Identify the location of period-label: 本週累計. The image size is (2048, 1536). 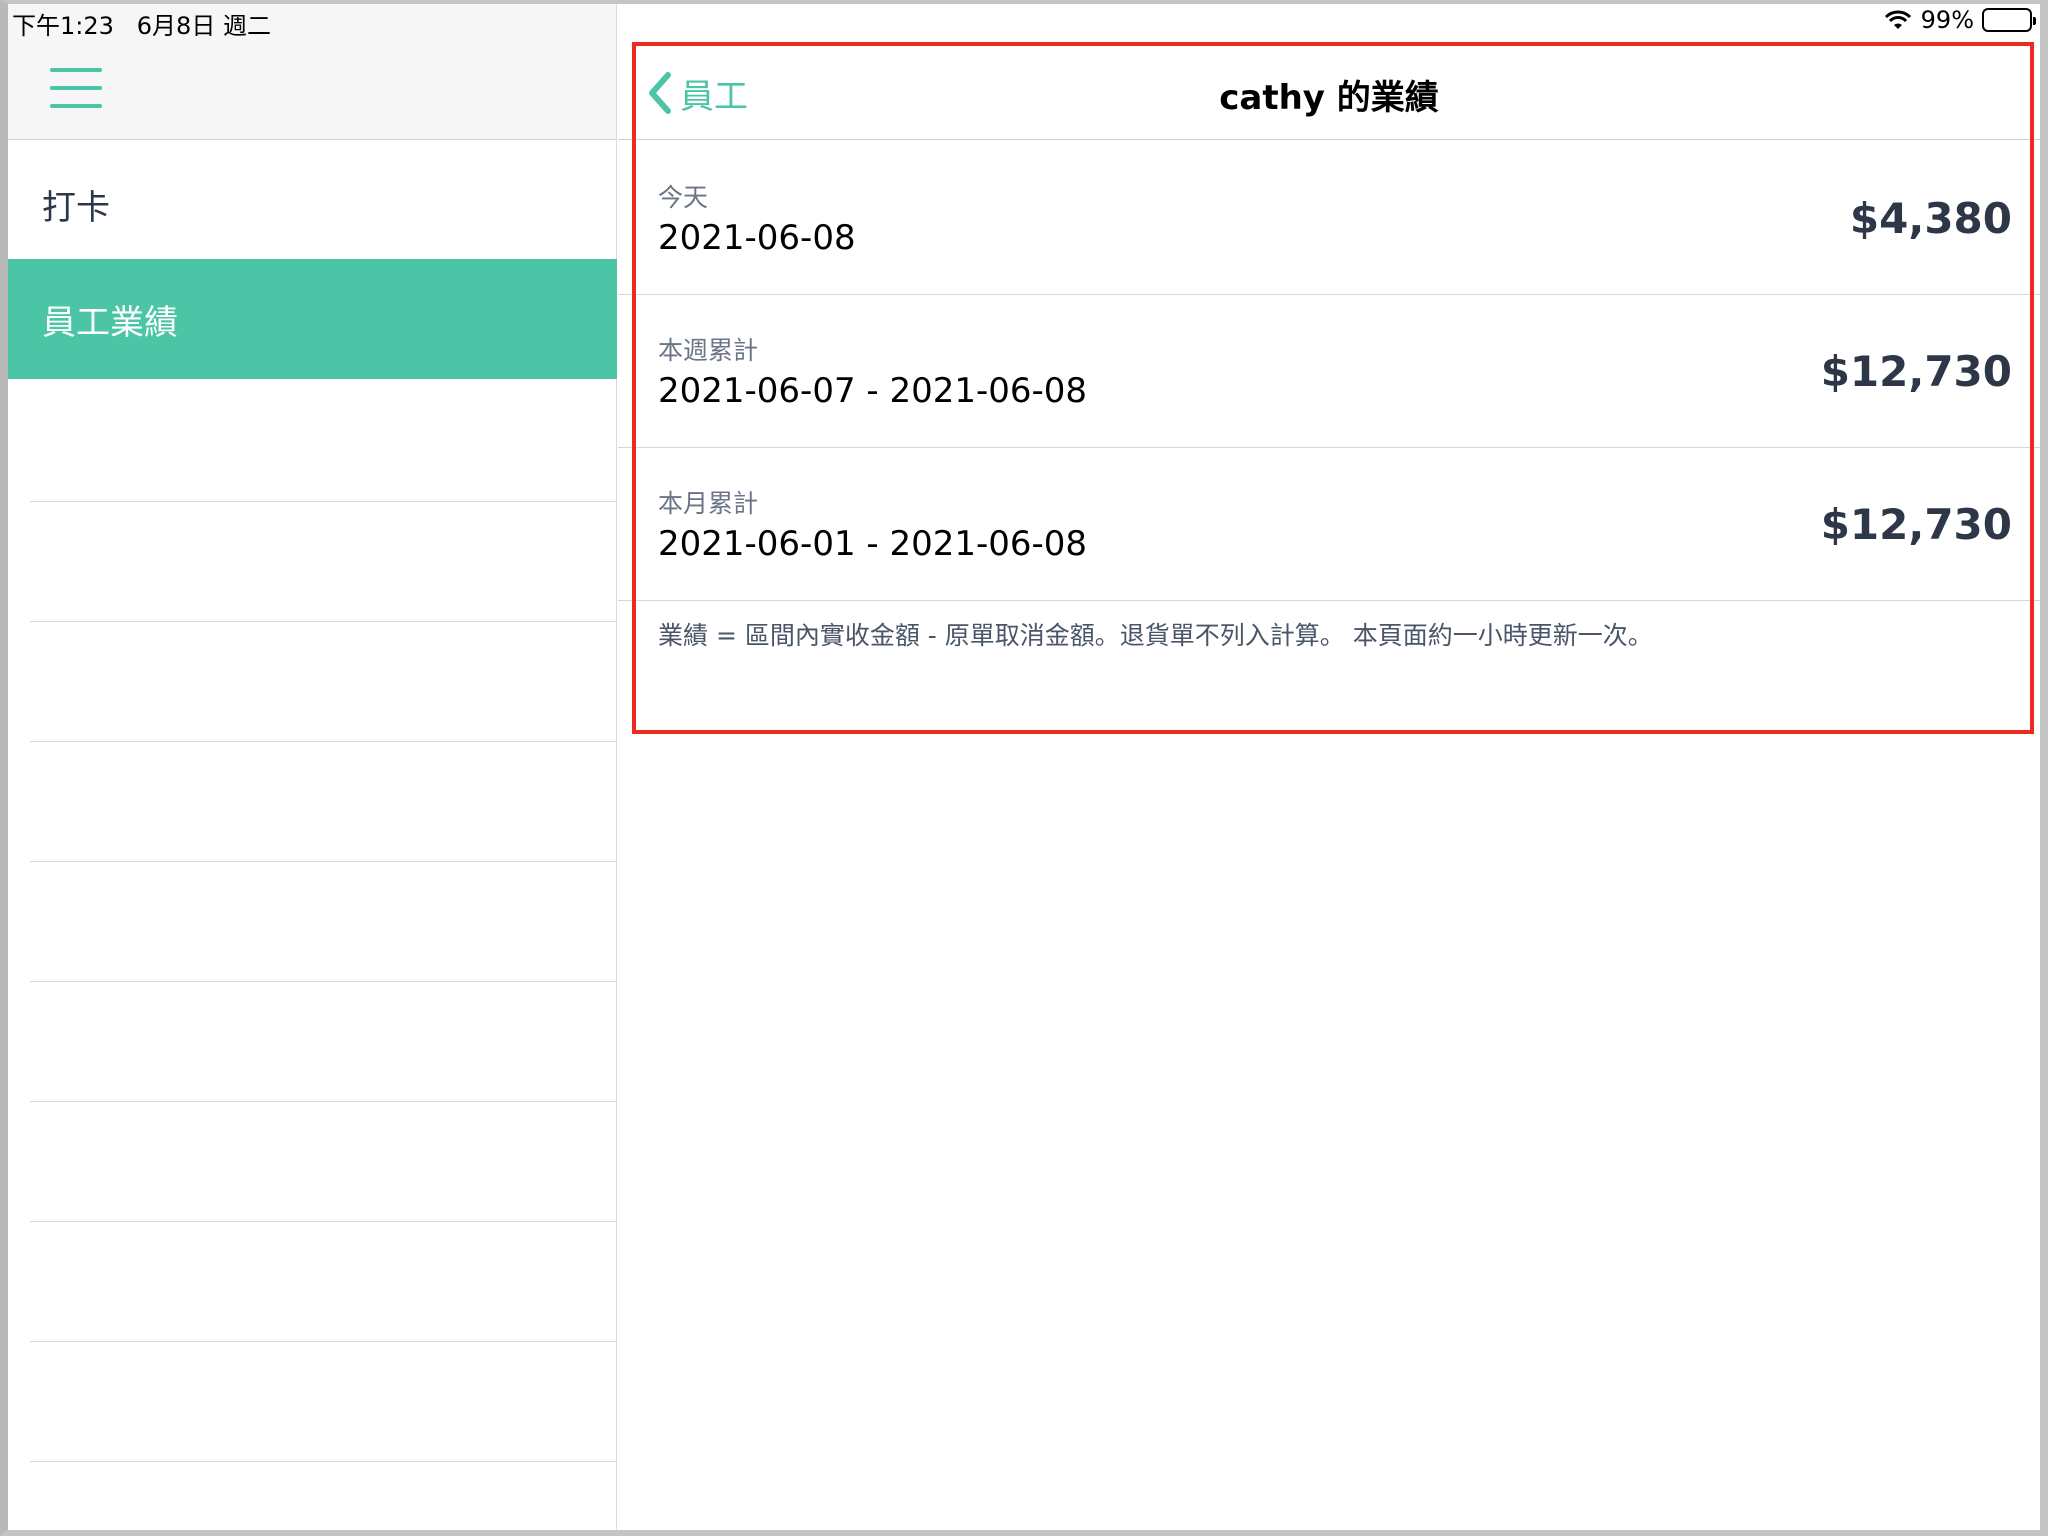
(708, 350).